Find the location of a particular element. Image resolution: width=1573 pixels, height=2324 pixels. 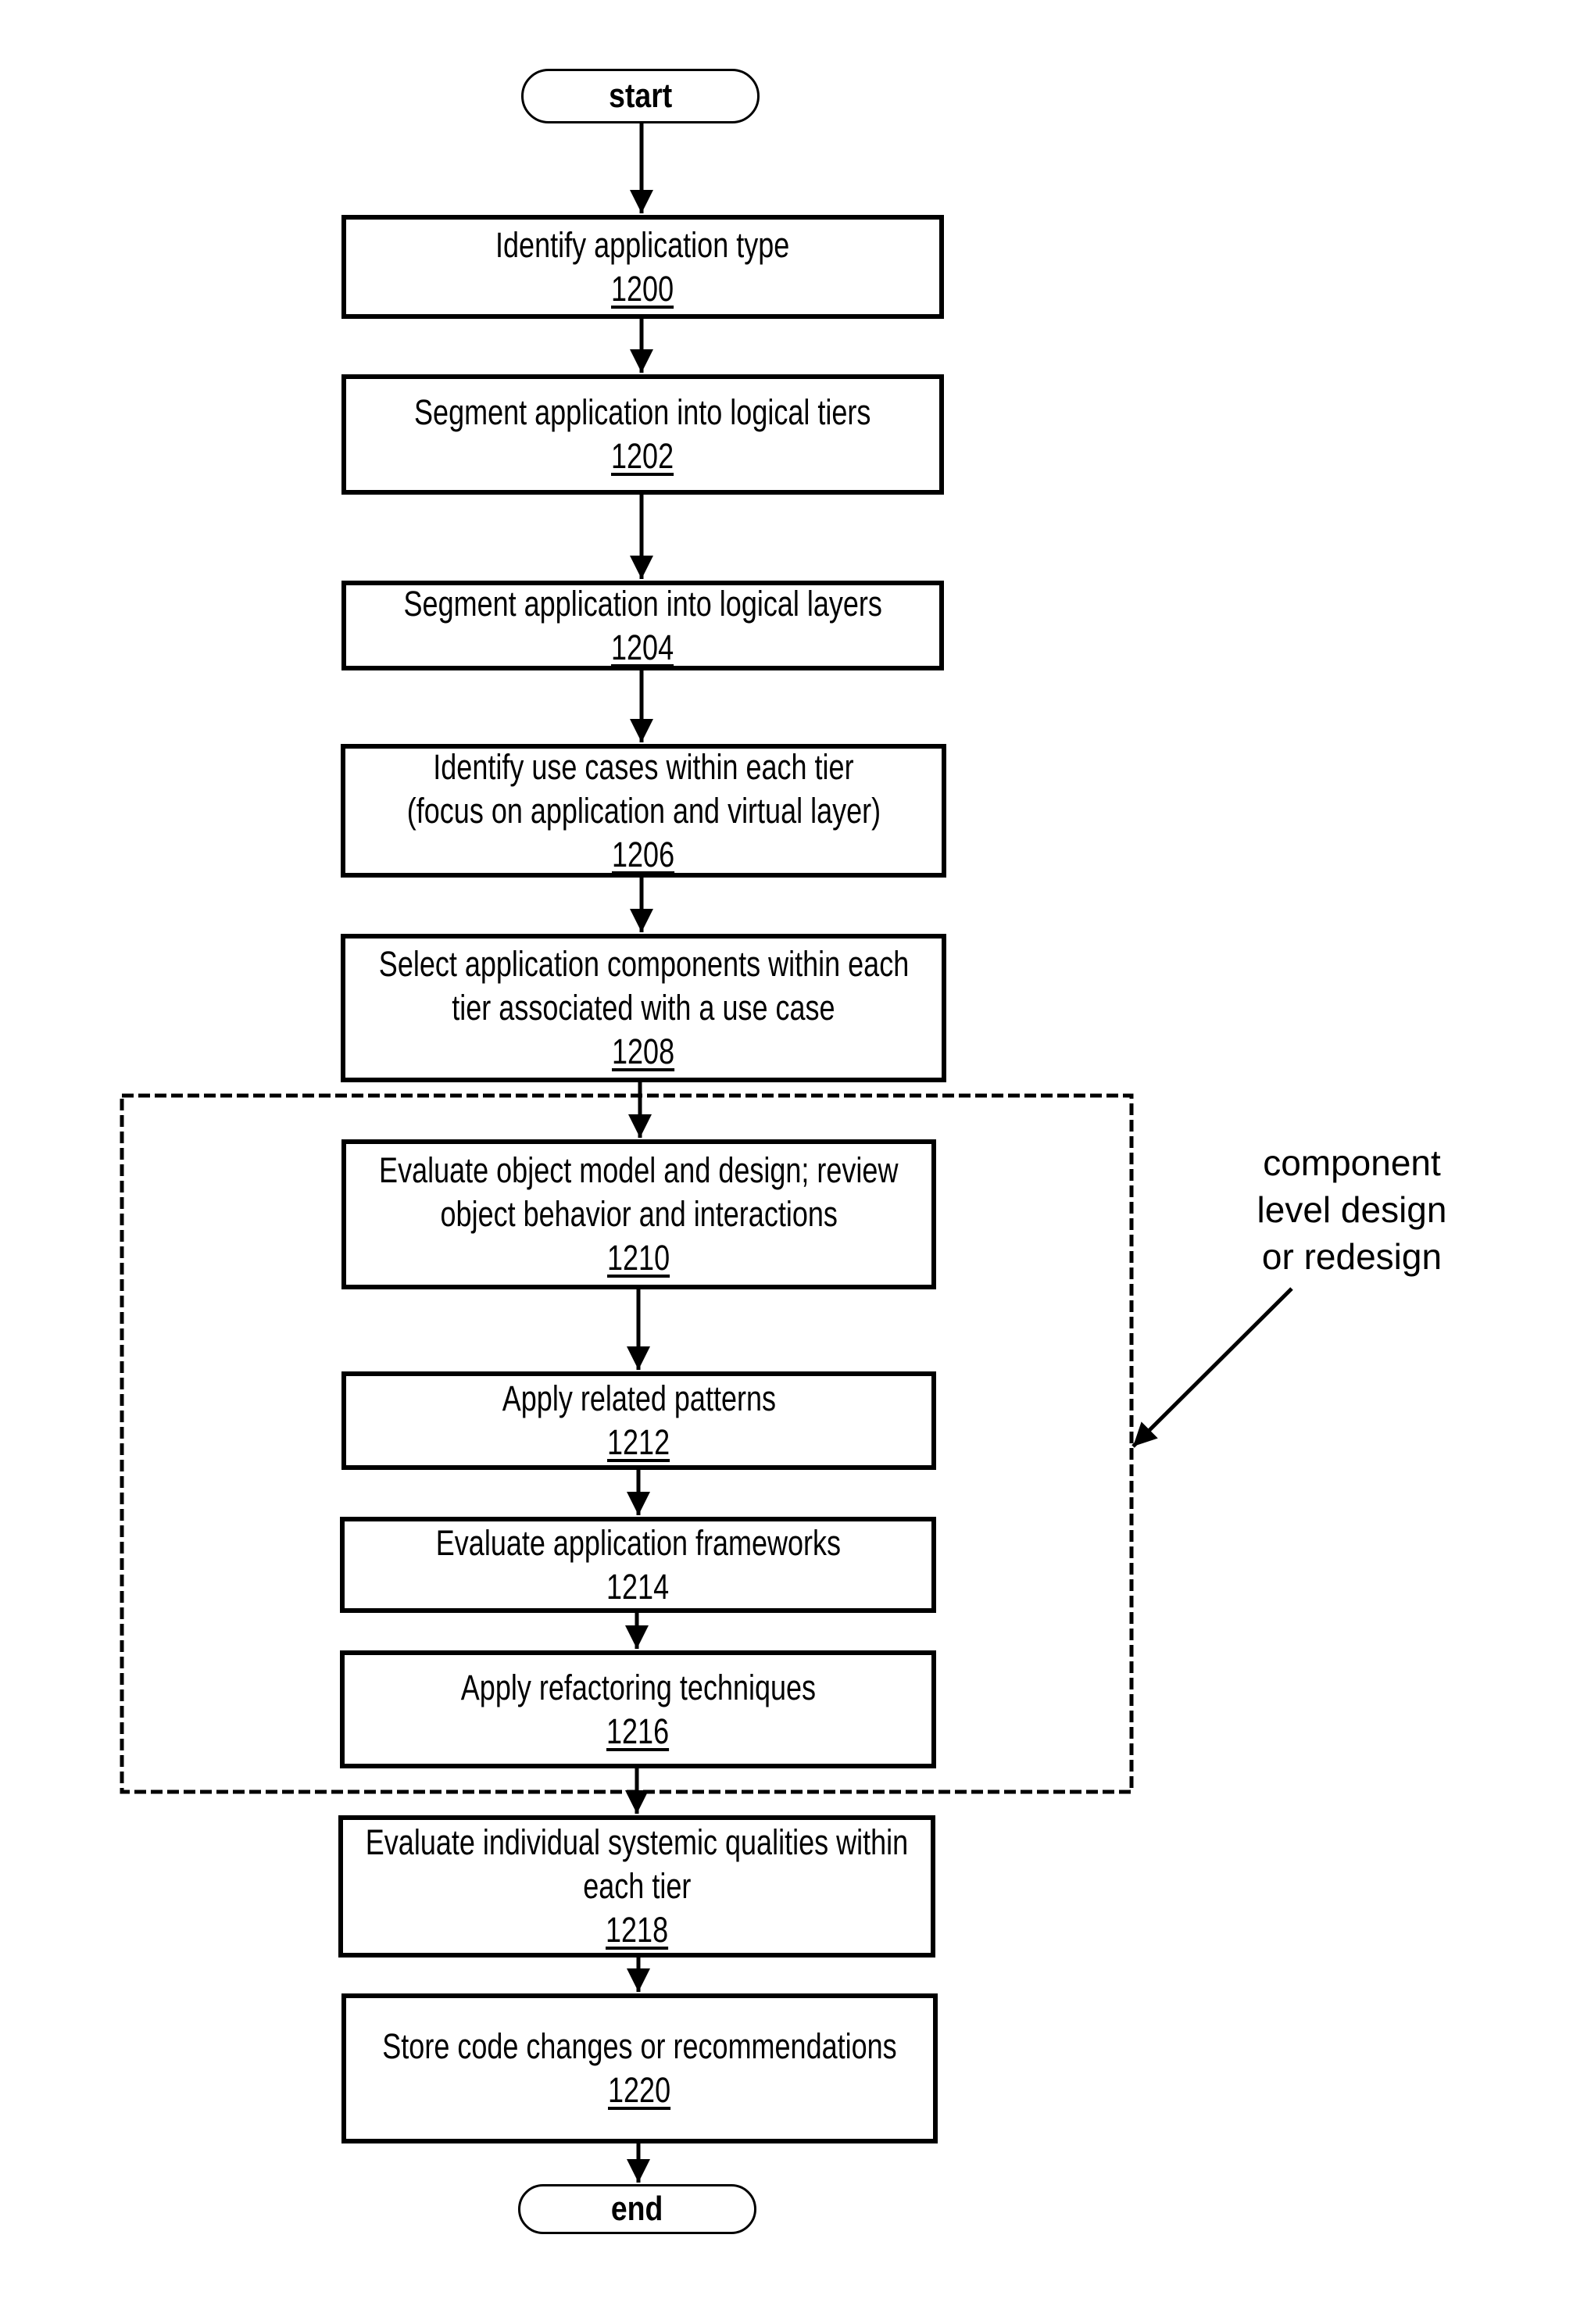

end-label: end is located at coordinates (637, 2209).